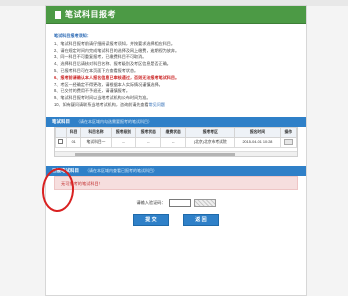 The height and width of the screenshot is (296, 348). I want to click on note-text: 3、同一科目不可重复报考，已缴费科目不可取消。, so click(100, 57).